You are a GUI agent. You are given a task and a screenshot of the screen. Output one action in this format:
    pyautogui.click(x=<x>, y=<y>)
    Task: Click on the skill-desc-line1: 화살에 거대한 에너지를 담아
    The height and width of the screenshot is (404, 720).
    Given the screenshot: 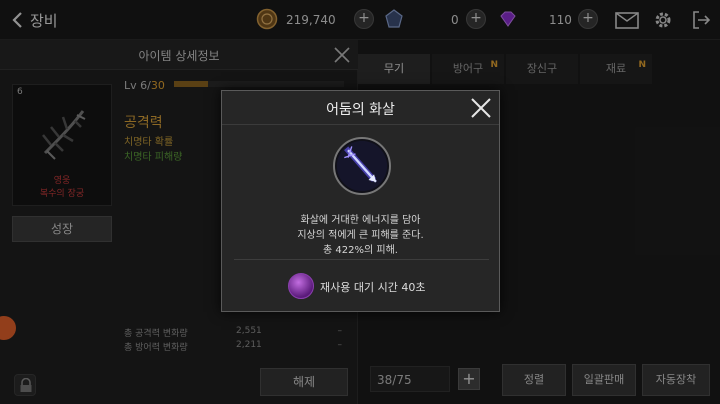 What is the action you would take?
    pyautogui.click(x=360, y=220)
    